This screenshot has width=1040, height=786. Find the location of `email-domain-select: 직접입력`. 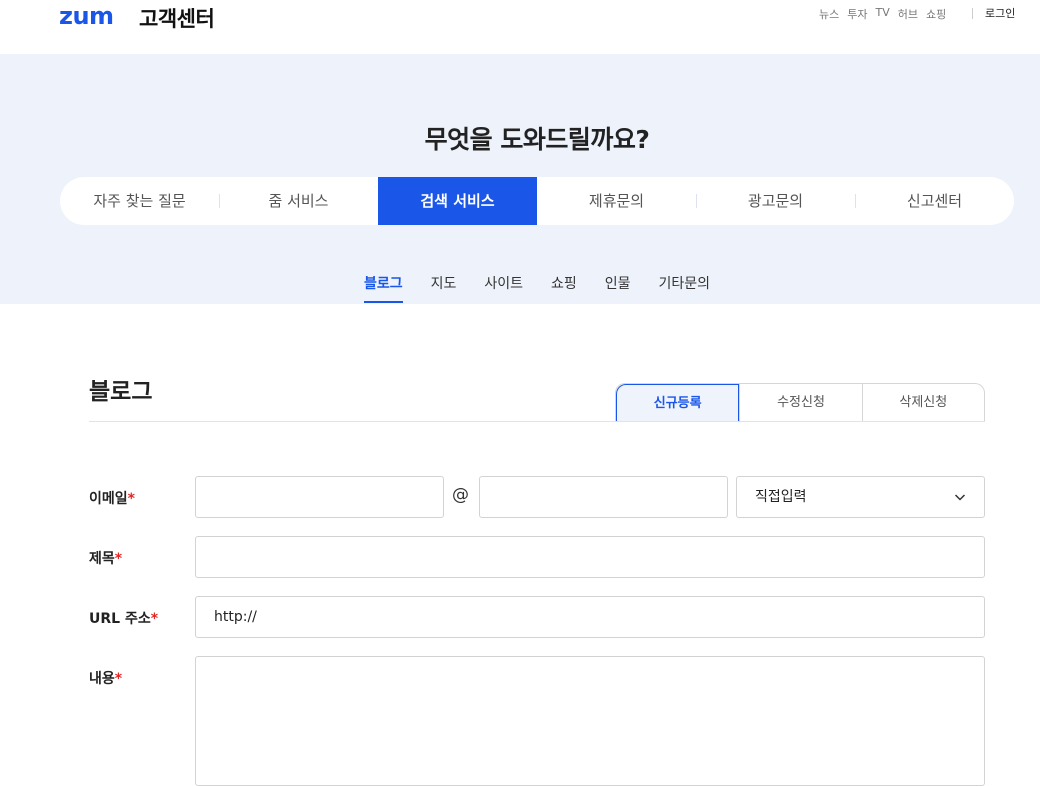

email-domain-select: 직접입력 is located at coordinates (860, 497).